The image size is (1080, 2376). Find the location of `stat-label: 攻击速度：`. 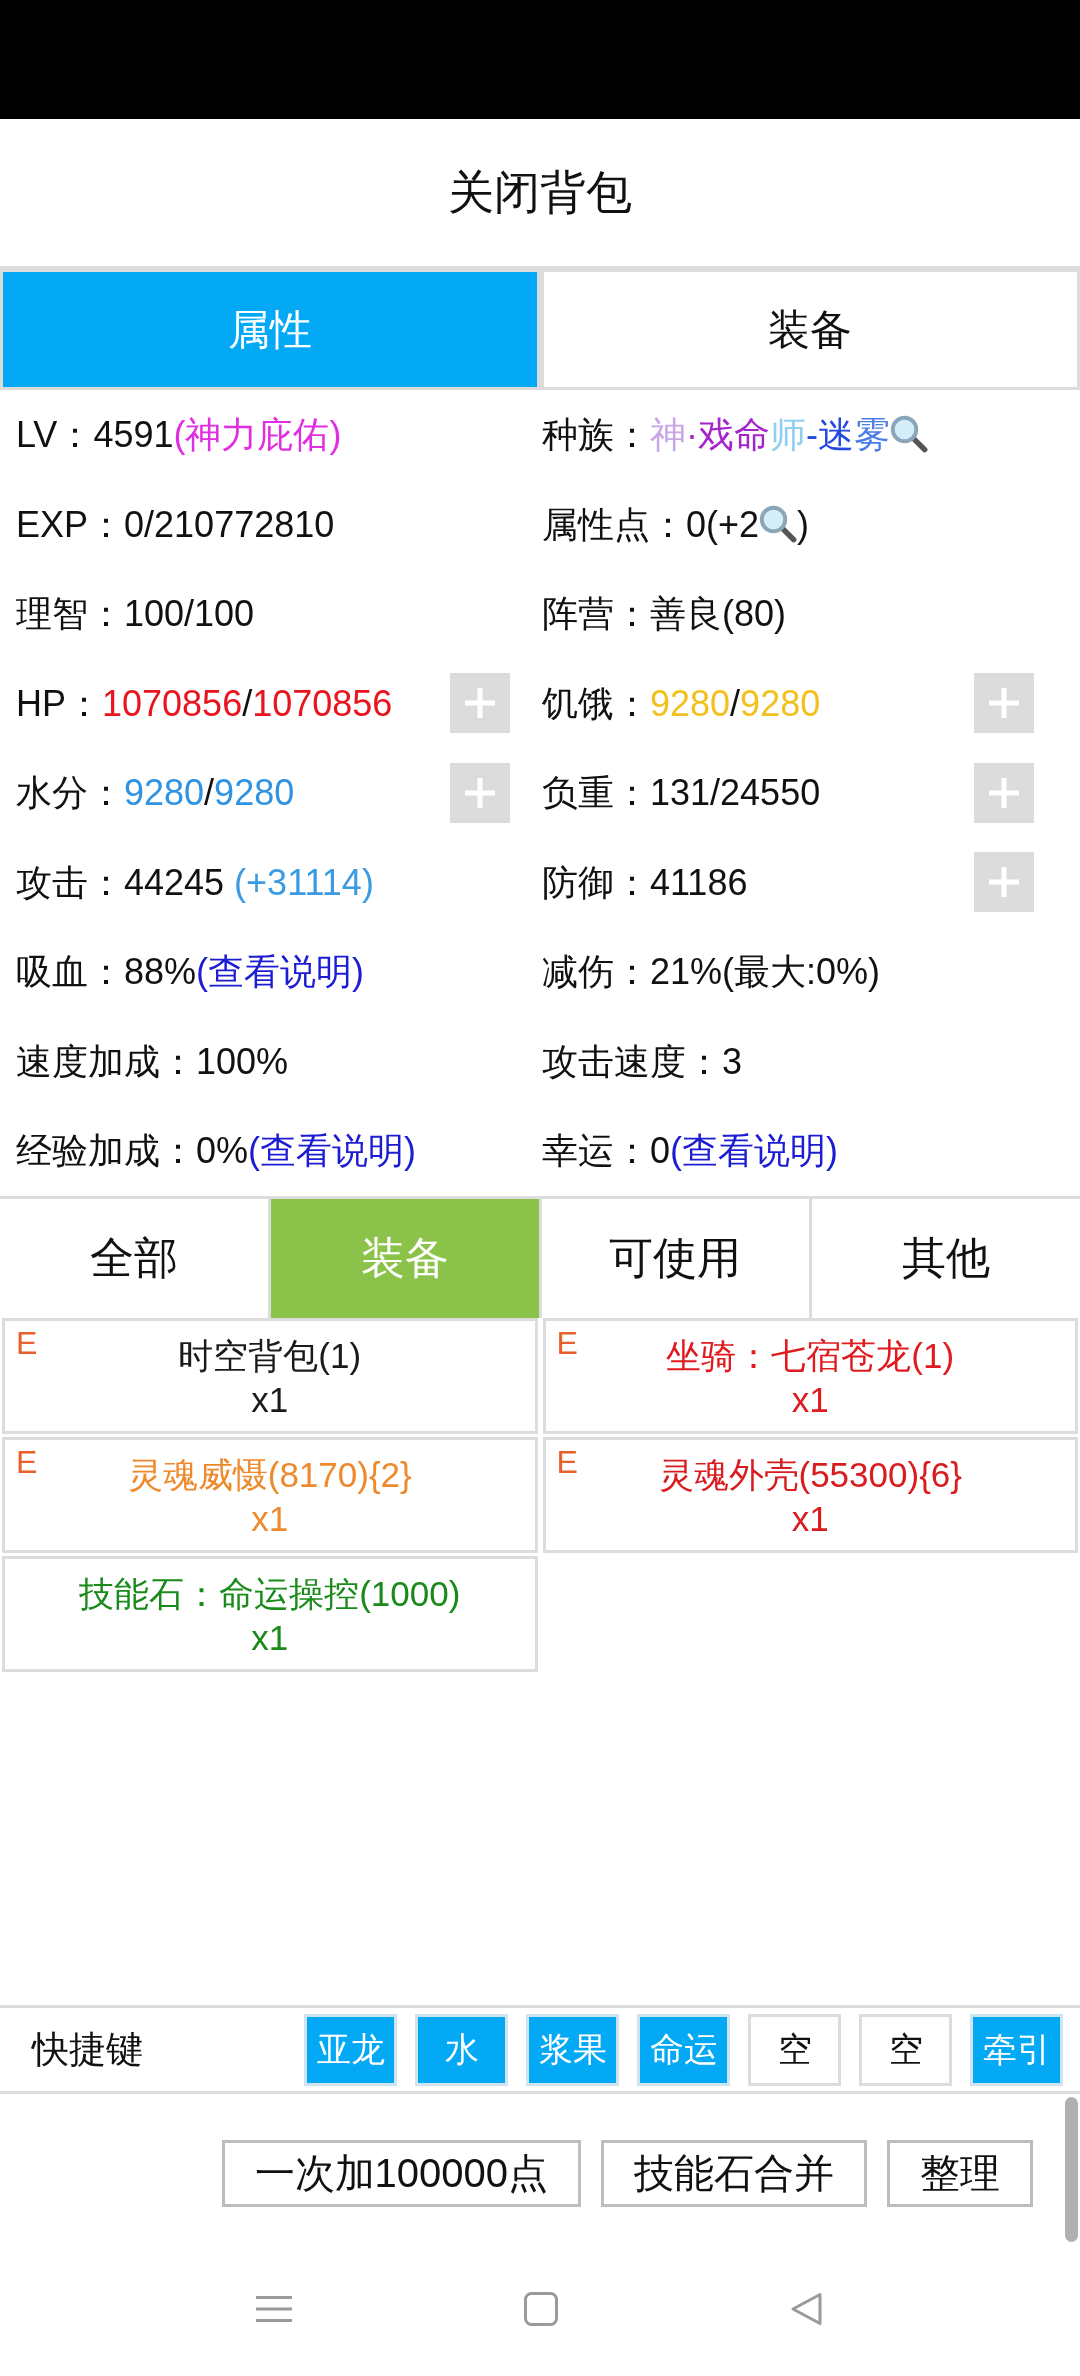

stat-label: 攻击速度： is located at coordinates (632, 1061).